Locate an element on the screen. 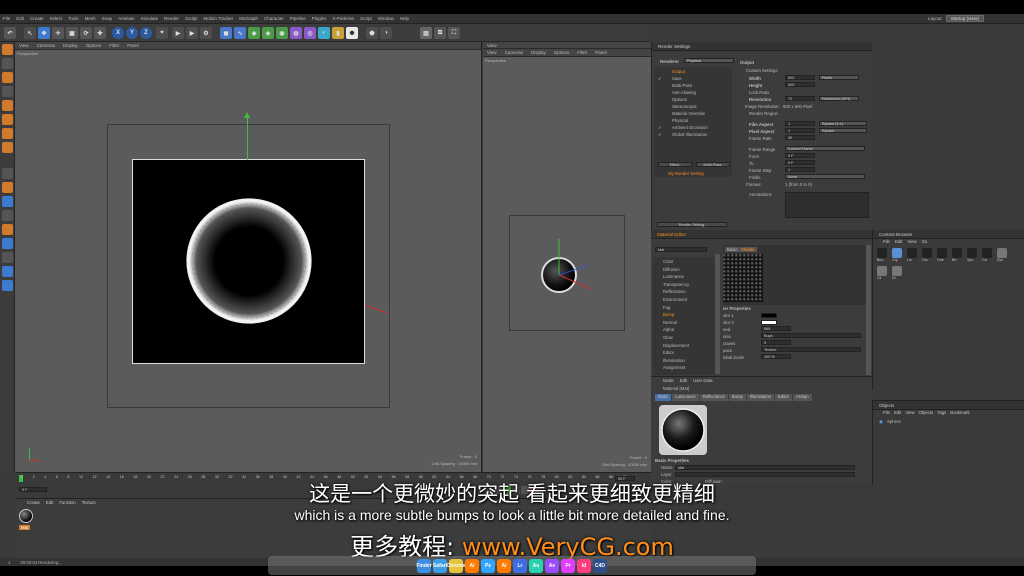  resolution-field: 72 is located at coordinates (800, 98).